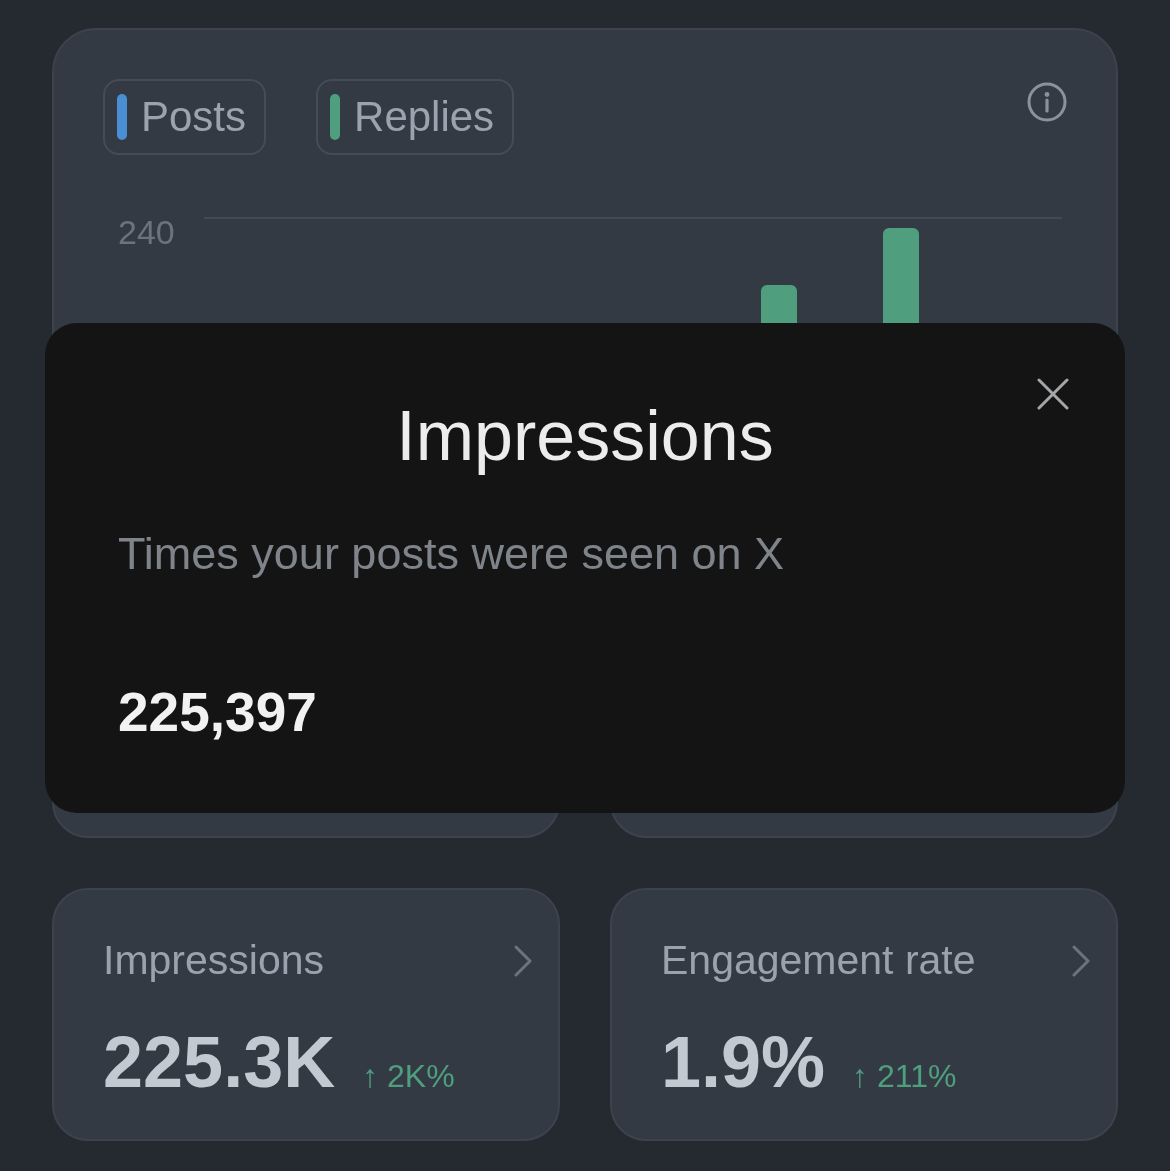 This screenshot has height=1171, width=1170. I want to click on stat-value: 1.9%, so click(743, 1062).